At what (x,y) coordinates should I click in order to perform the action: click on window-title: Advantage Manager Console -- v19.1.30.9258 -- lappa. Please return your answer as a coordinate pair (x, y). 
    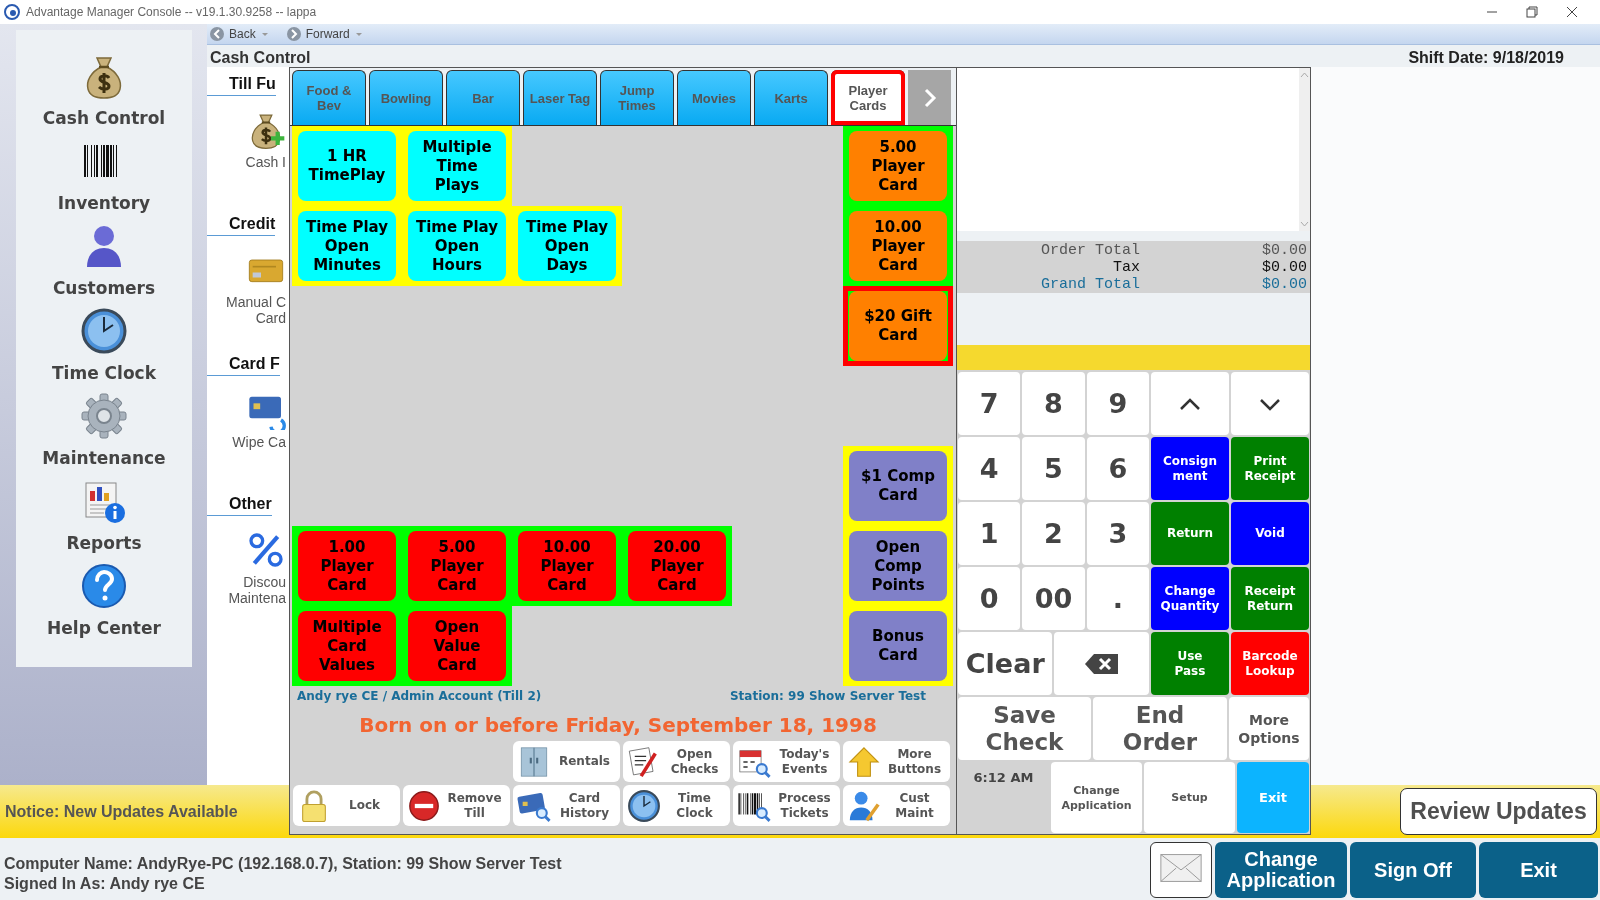
    Looking at the image, I should click on (172, 12).